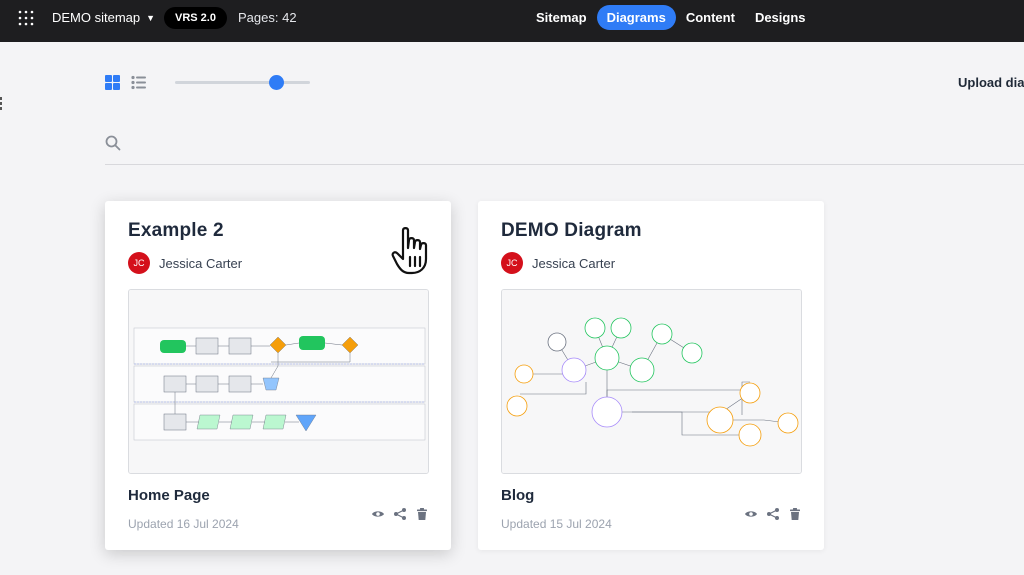  Describe the element at coordinates (564, 164) in the screenshot. I see `search-underline` at that location.